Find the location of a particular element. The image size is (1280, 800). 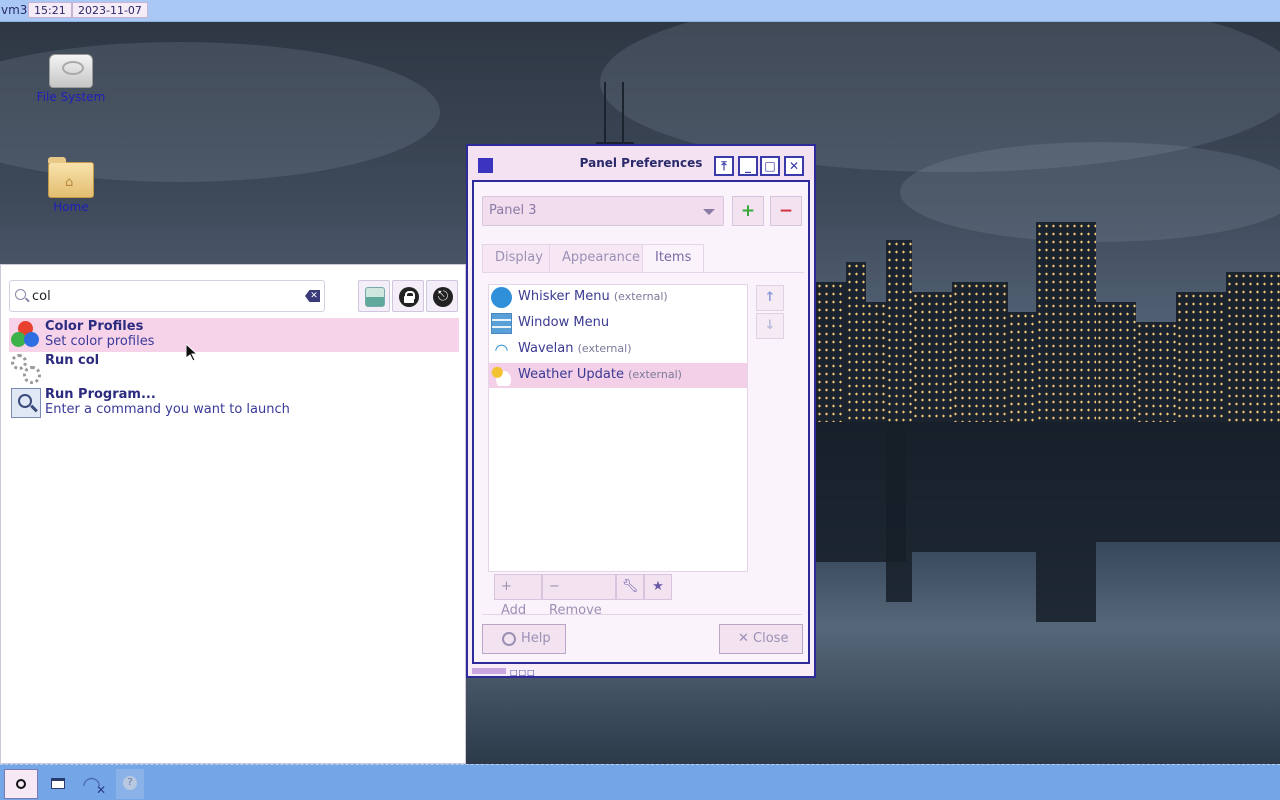

desktop-icon-label: File System is located at coordinates (71, 97).